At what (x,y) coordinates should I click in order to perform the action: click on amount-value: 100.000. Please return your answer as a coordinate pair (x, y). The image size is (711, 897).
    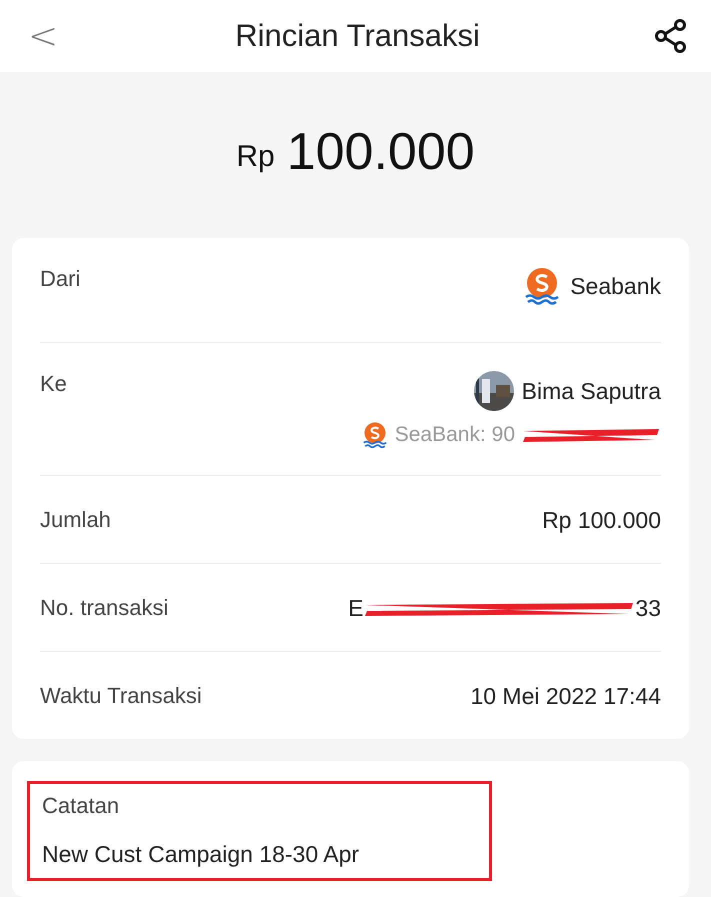
    Looking at the image, I should click on (380, 152).